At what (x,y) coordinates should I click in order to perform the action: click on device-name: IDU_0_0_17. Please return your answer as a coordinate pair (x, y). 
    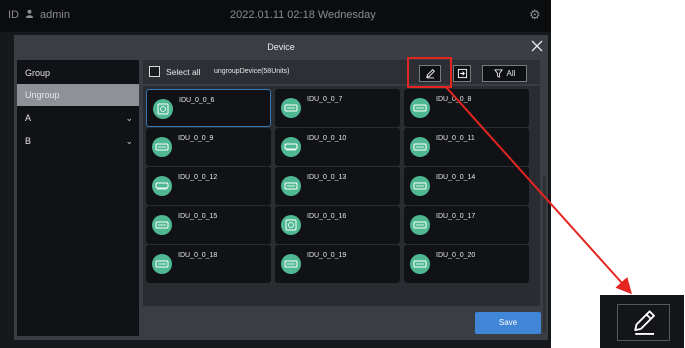
    Looking at the image, I should click on (456, 216).